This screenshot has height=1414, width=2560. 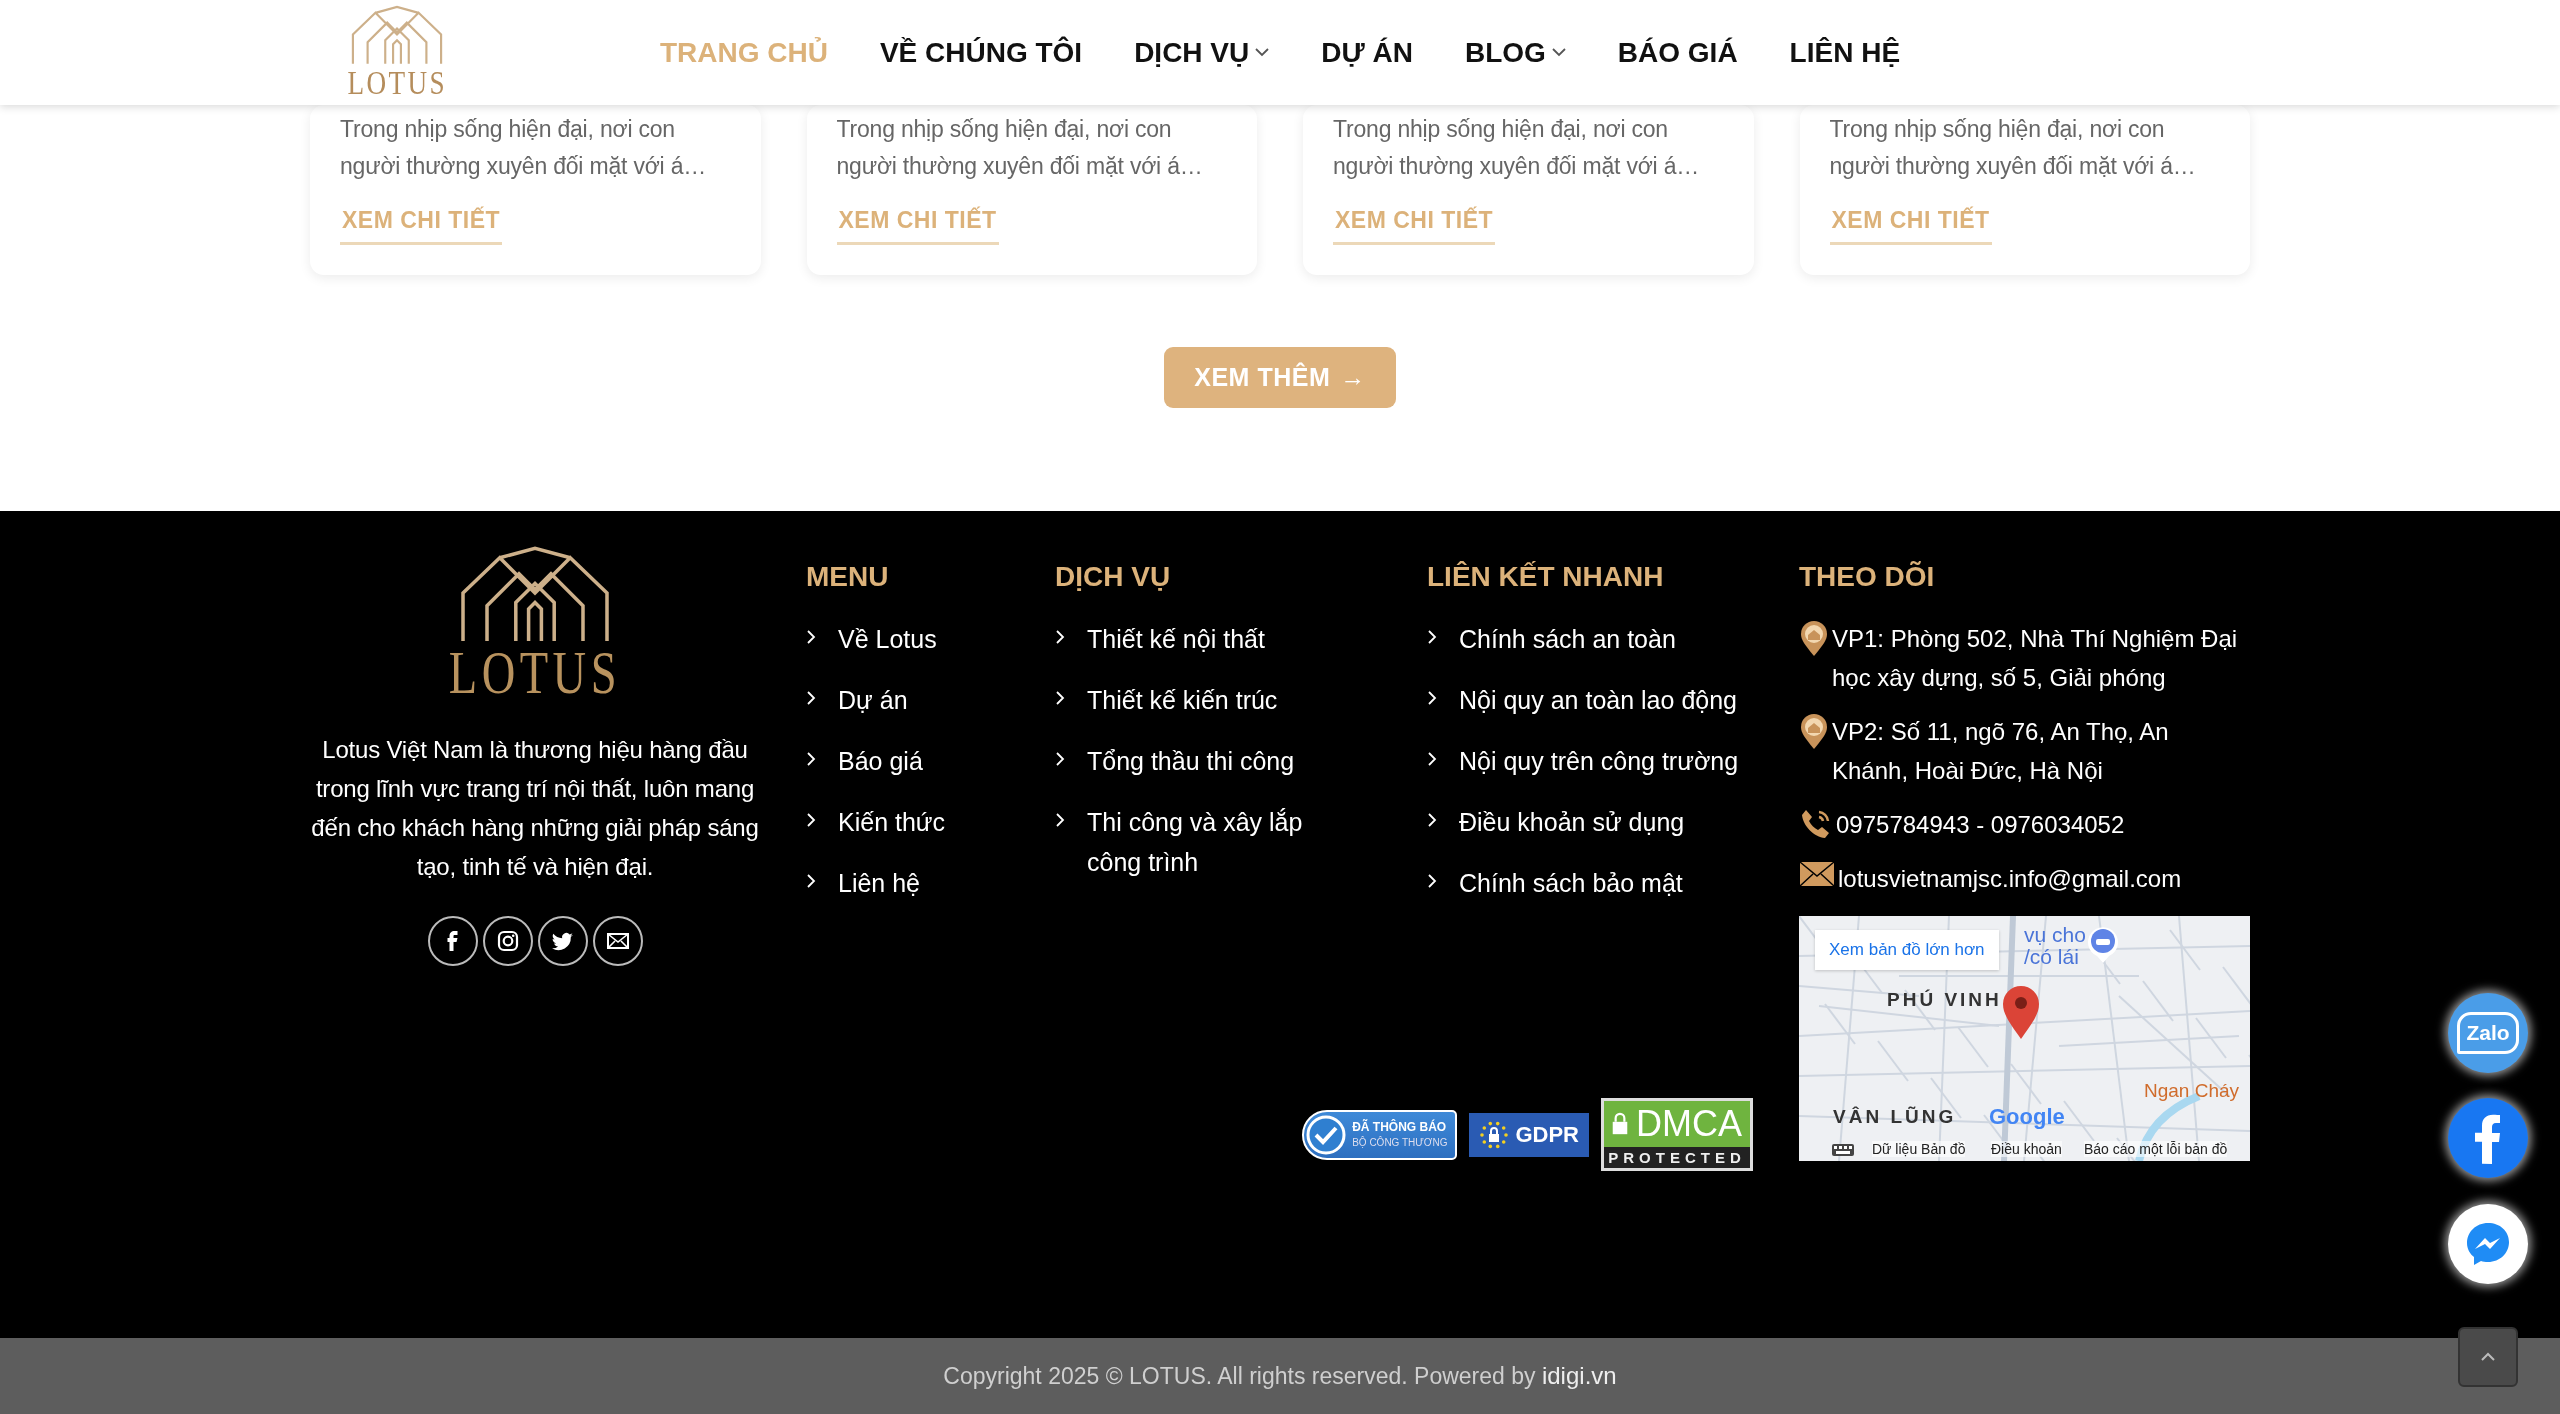 What do you see at coordinates (2026, 1149) in the screenshot?
I see `map-footer-link: Điều khoản` at bounding box center [2026, 1149].